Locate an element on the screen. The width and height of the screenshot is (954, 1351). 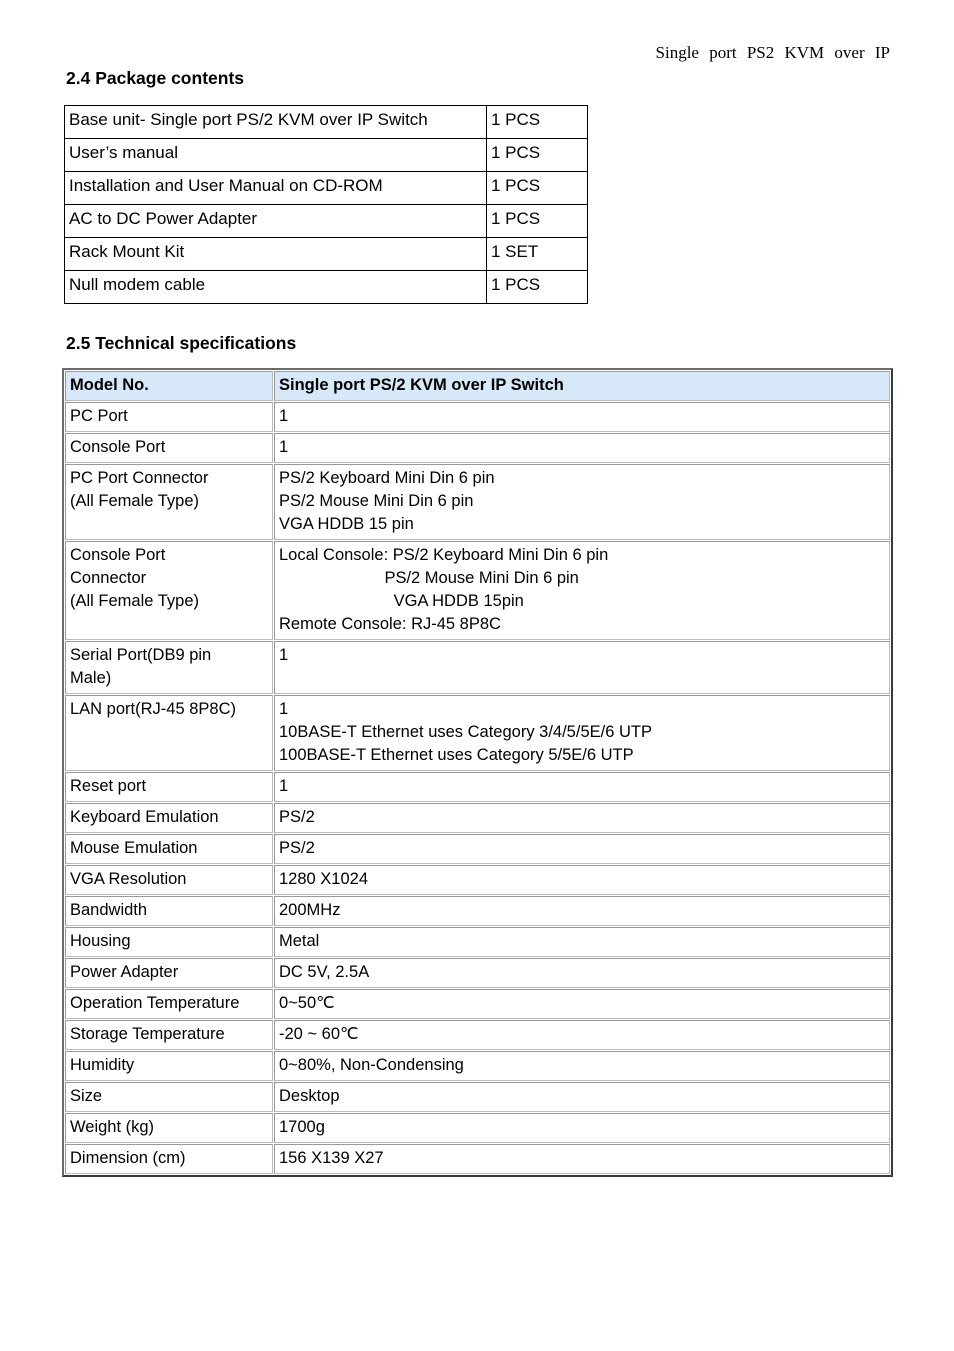
table-row: User’s manual 1 PCS is located at coordinates (326, 155).